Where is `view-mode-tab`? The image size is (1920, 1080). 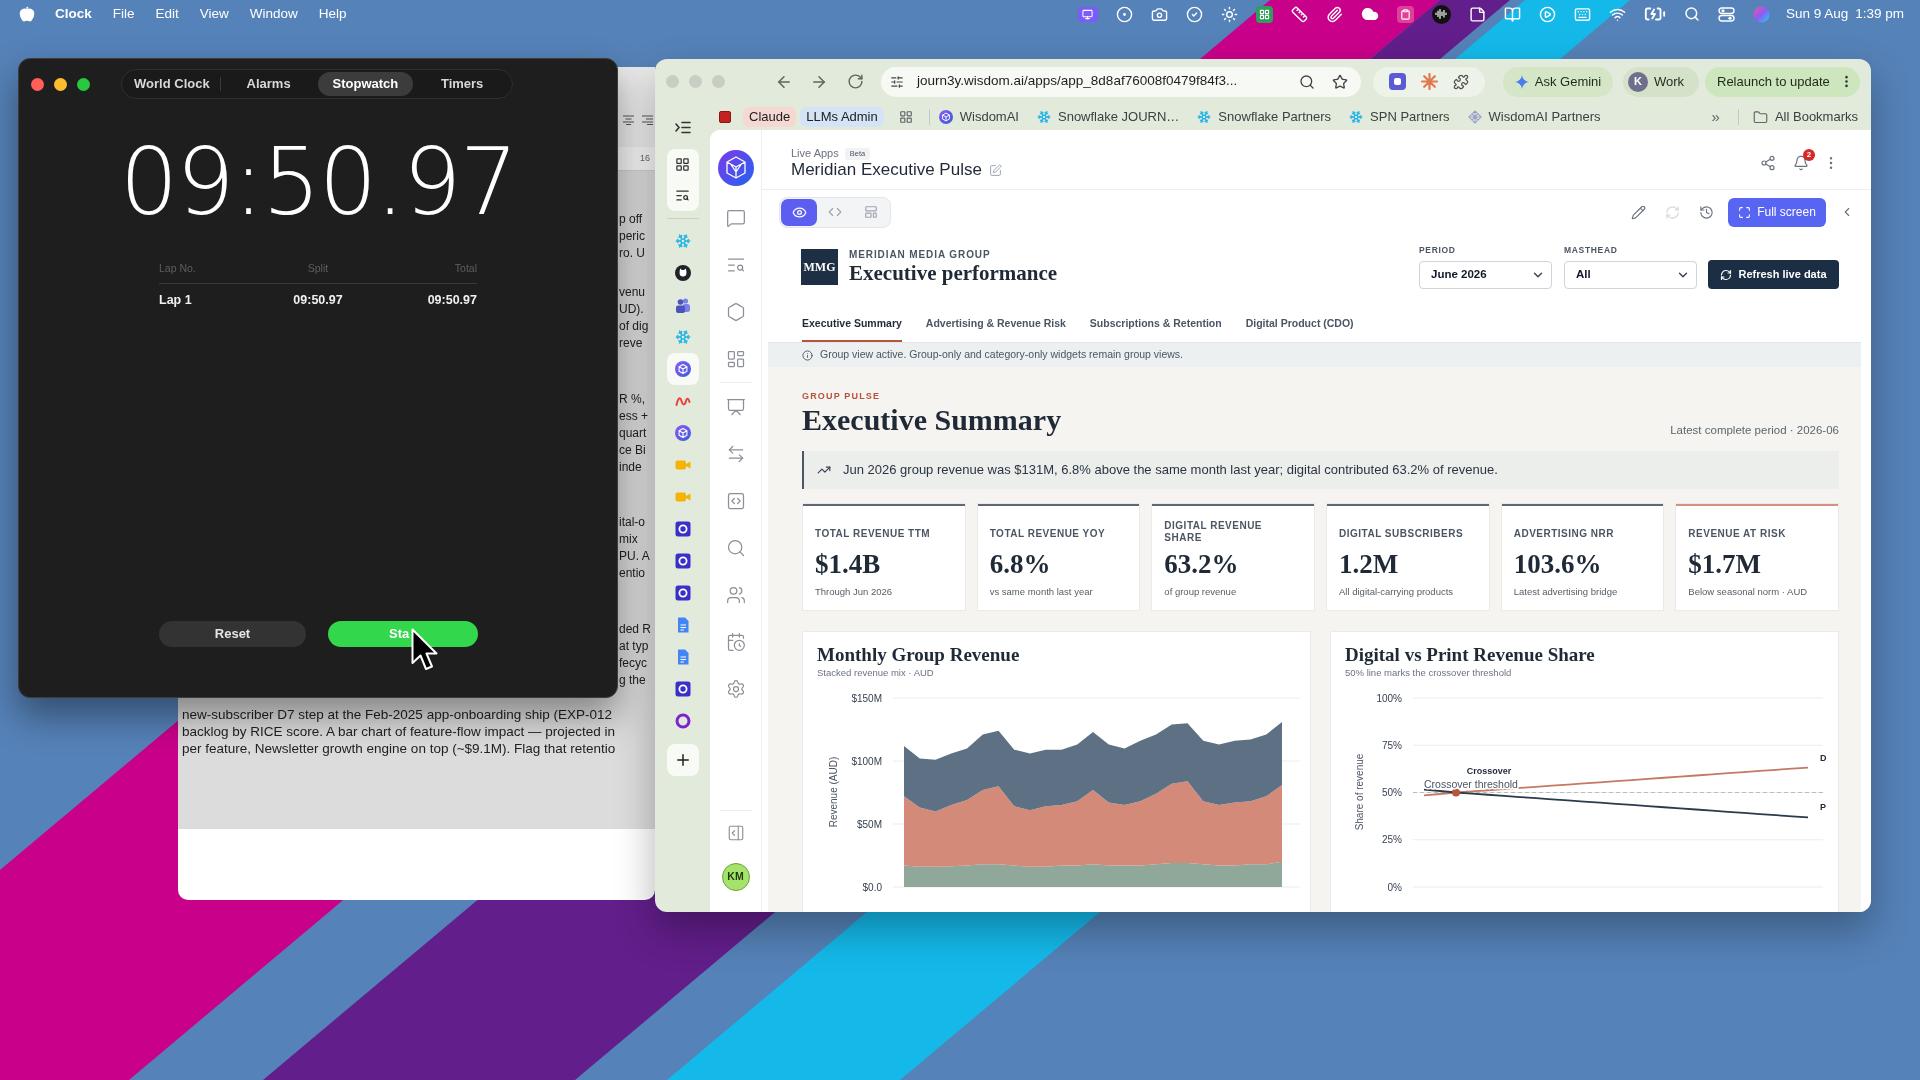
view-mode-tab is located at coordinates (799, 212).